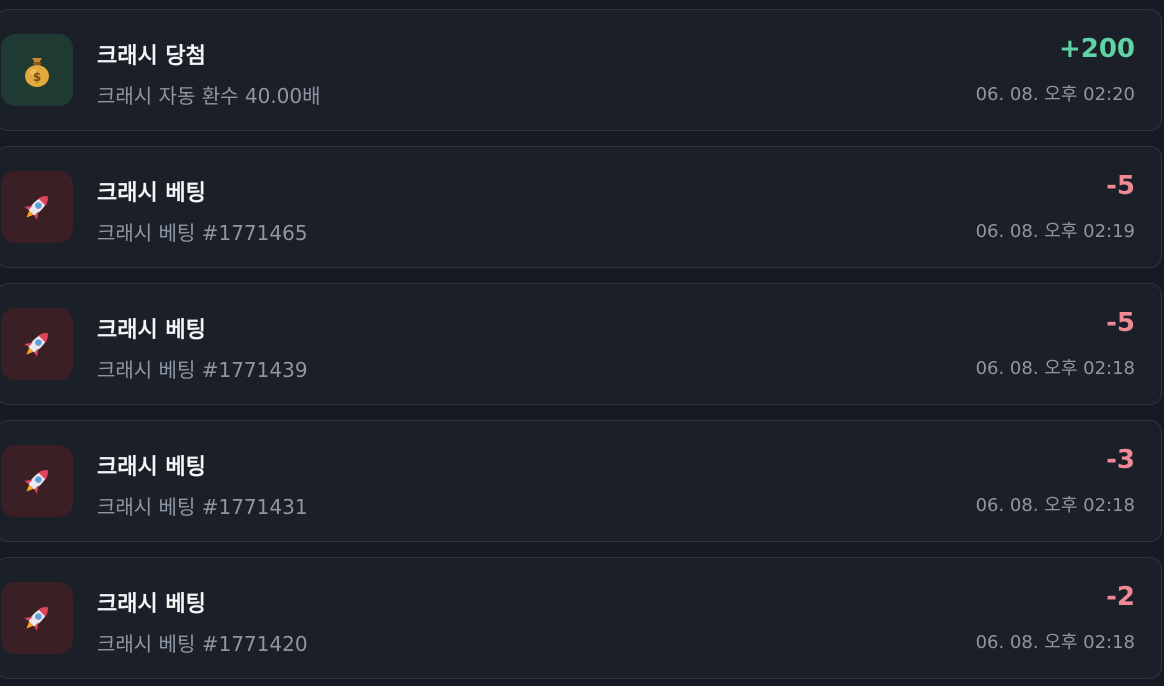 The height and width of the screenshot is (686, 1164). What do you see at coordinates (209, 96) in the screenshot?
I see `transaction-description: 크래시 자동 환수 40.00배` at bounding box center [209, 96].